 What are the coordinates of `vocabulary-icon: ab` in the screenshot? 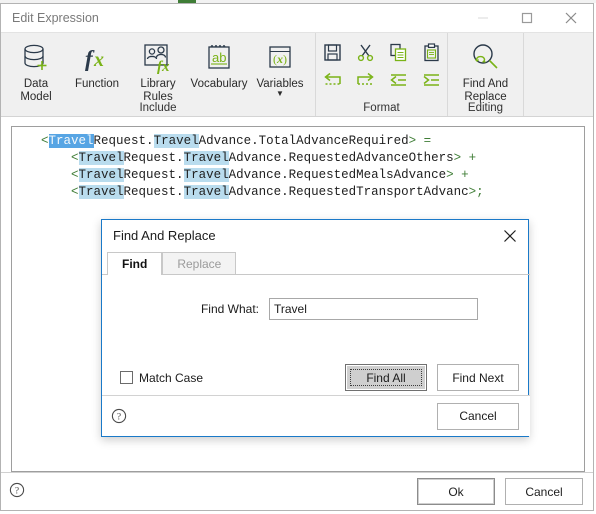 It's located at (219, 58).